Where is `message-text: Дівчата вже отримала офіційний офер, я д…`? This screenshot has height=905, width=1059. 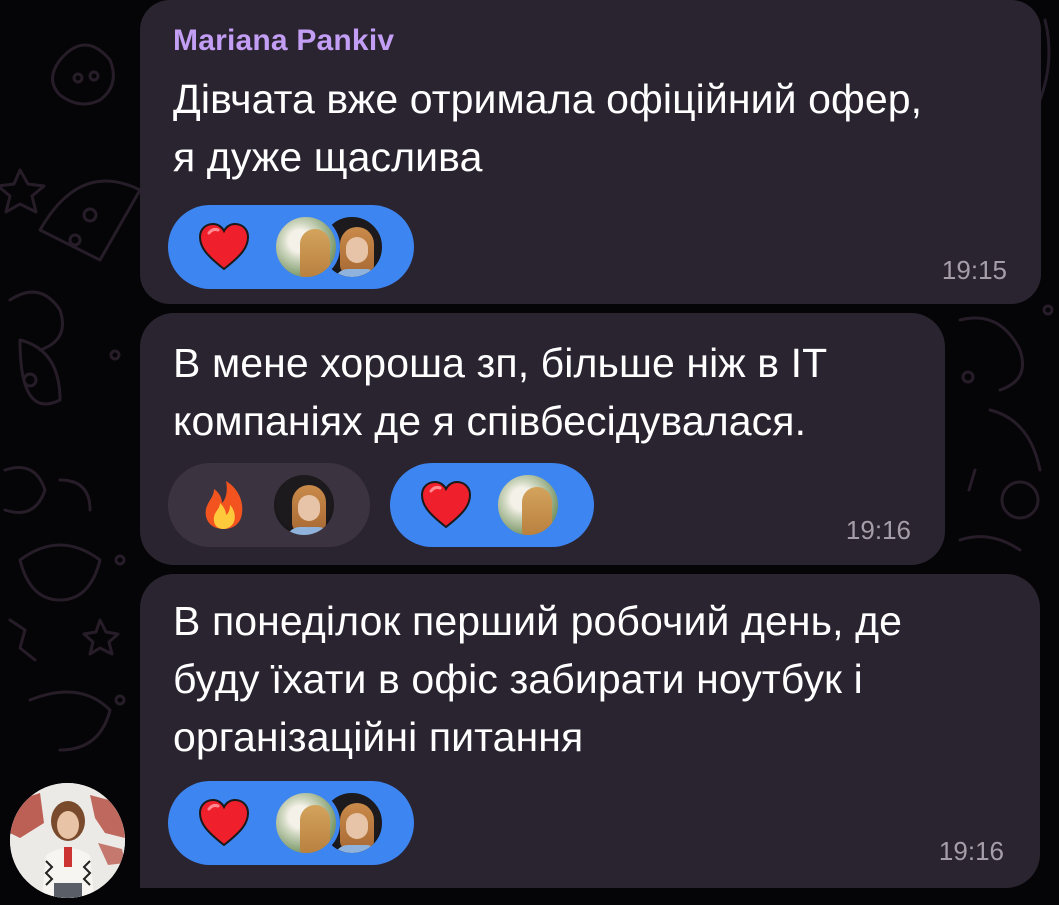 message-text: Дівчата вже отримала офіційний офер, я д… is located at coordinates (548, 128).